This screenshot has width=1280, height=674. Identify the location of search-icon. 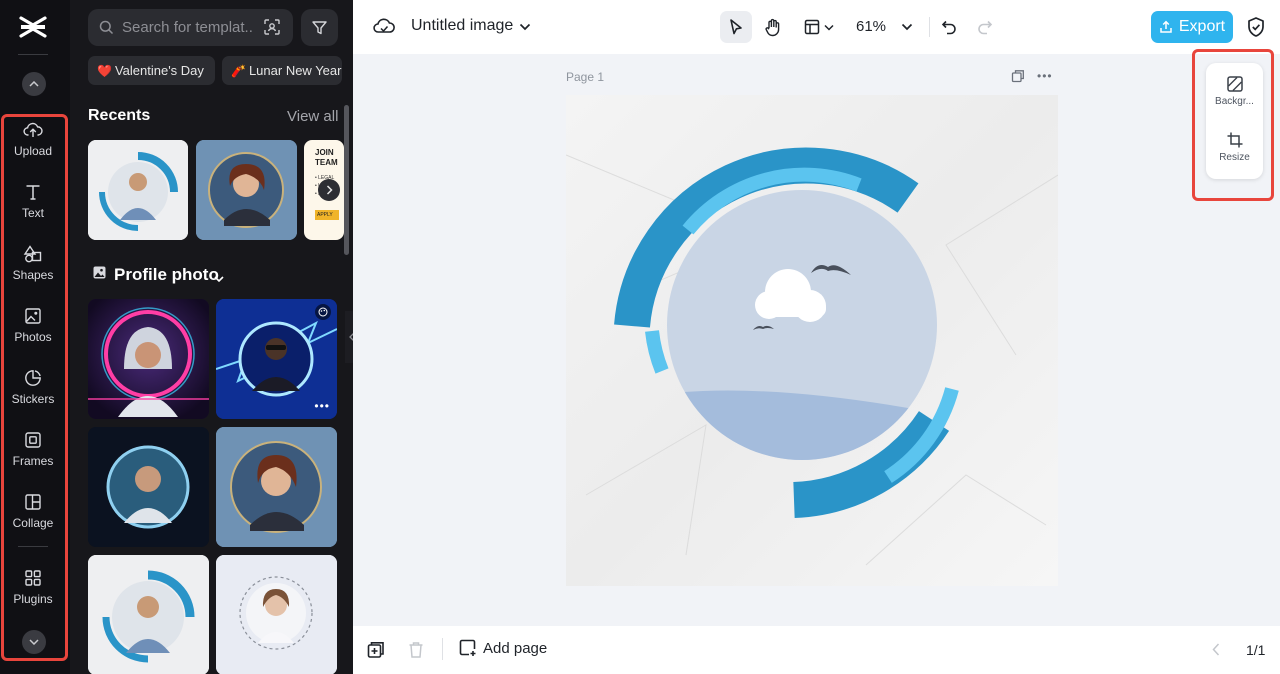
(106, 27).